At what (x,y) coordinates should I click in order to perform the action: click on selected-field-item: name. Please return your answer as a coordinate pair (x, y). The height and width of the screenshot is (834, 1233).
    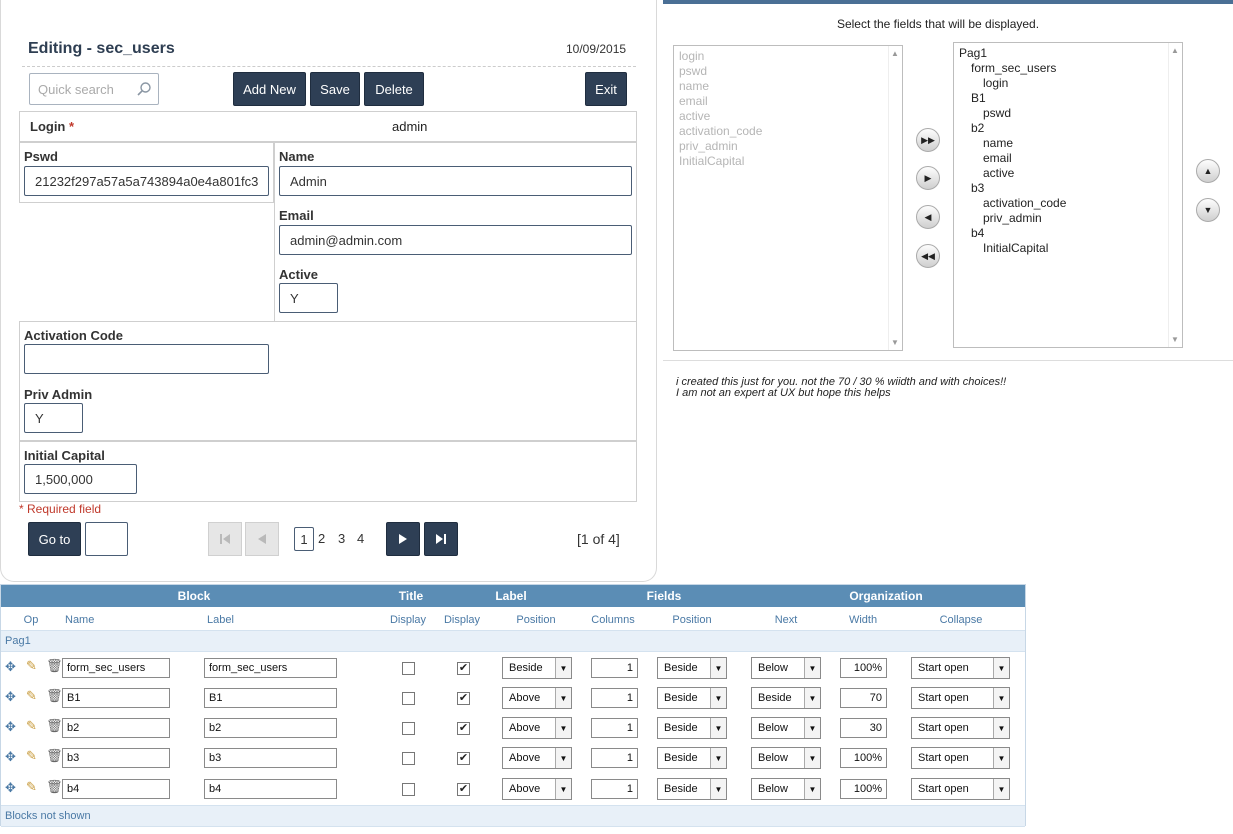
    Looking at the image, I should click on (1068, 143).